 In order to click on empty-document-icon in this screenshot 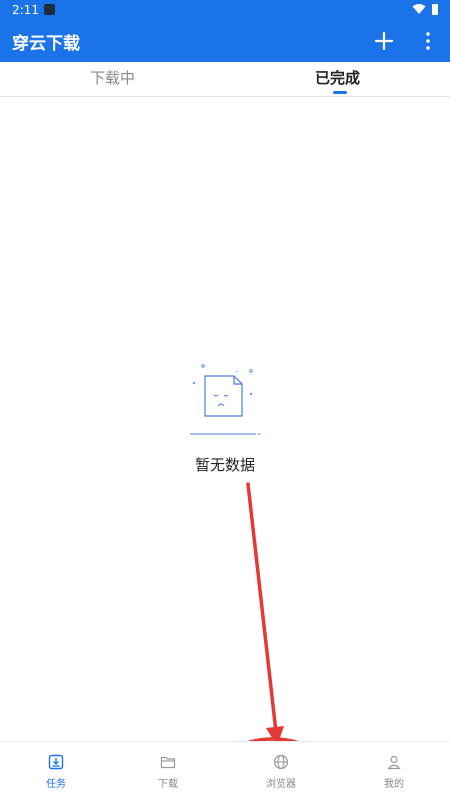, I will do `click(225, 399)`.